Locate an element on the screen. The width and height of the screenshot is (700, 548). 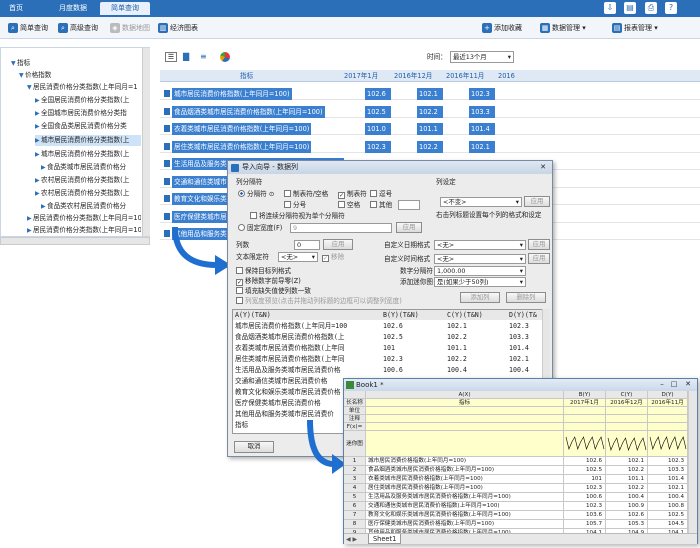
time-select: 最近13个月 ▾ is located at coordinates (482, 57).